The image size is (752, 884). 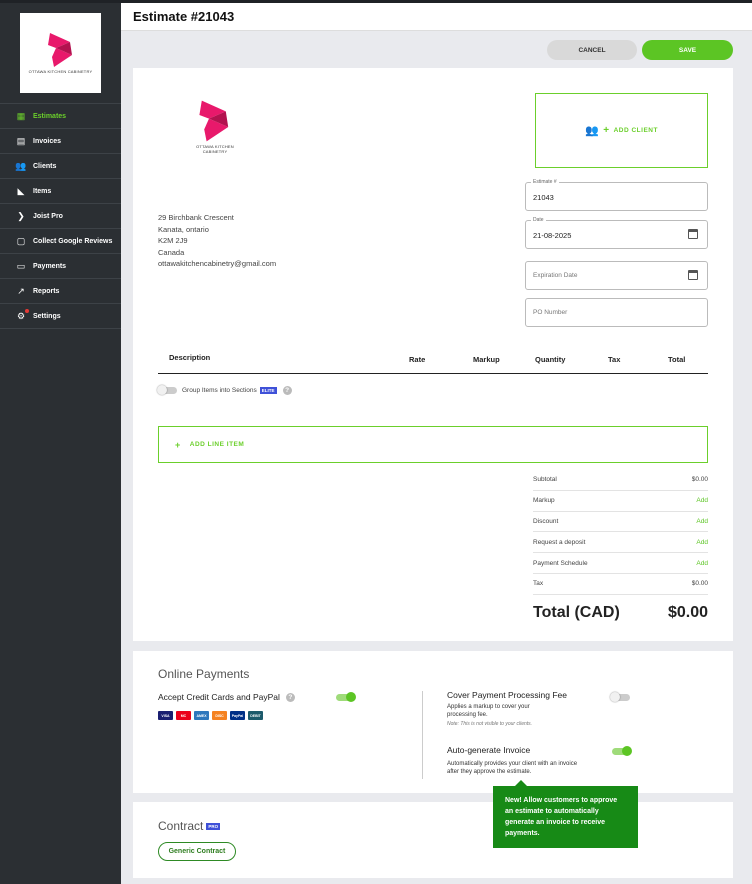 I want to click on sidebar-item-label: Clients, so click(x=45, y=166).